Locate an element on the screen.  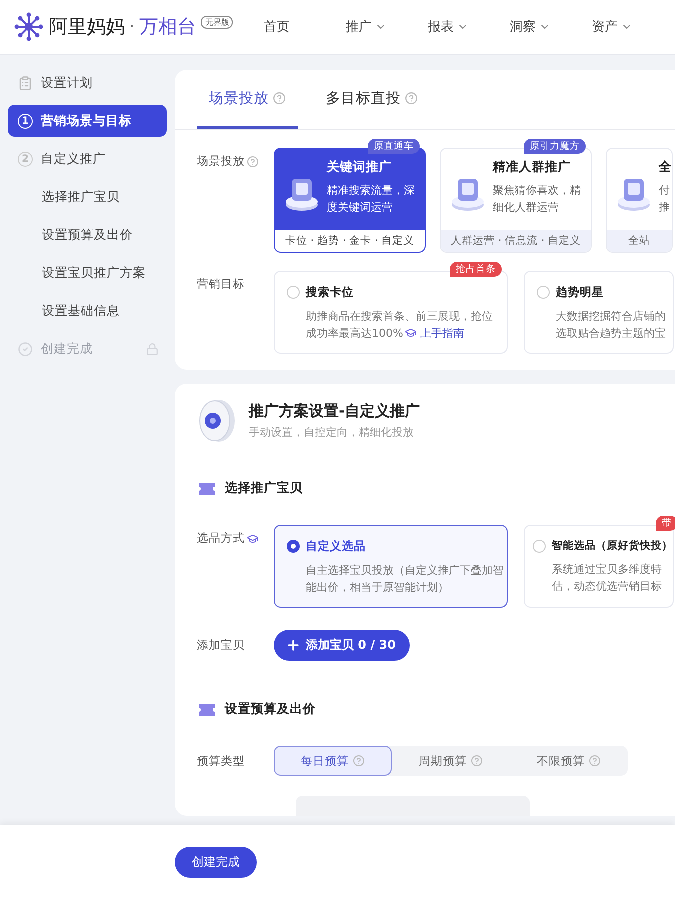
goal-description: 大数据挖掘符合店铺的 is located at coordinates (610, 317).